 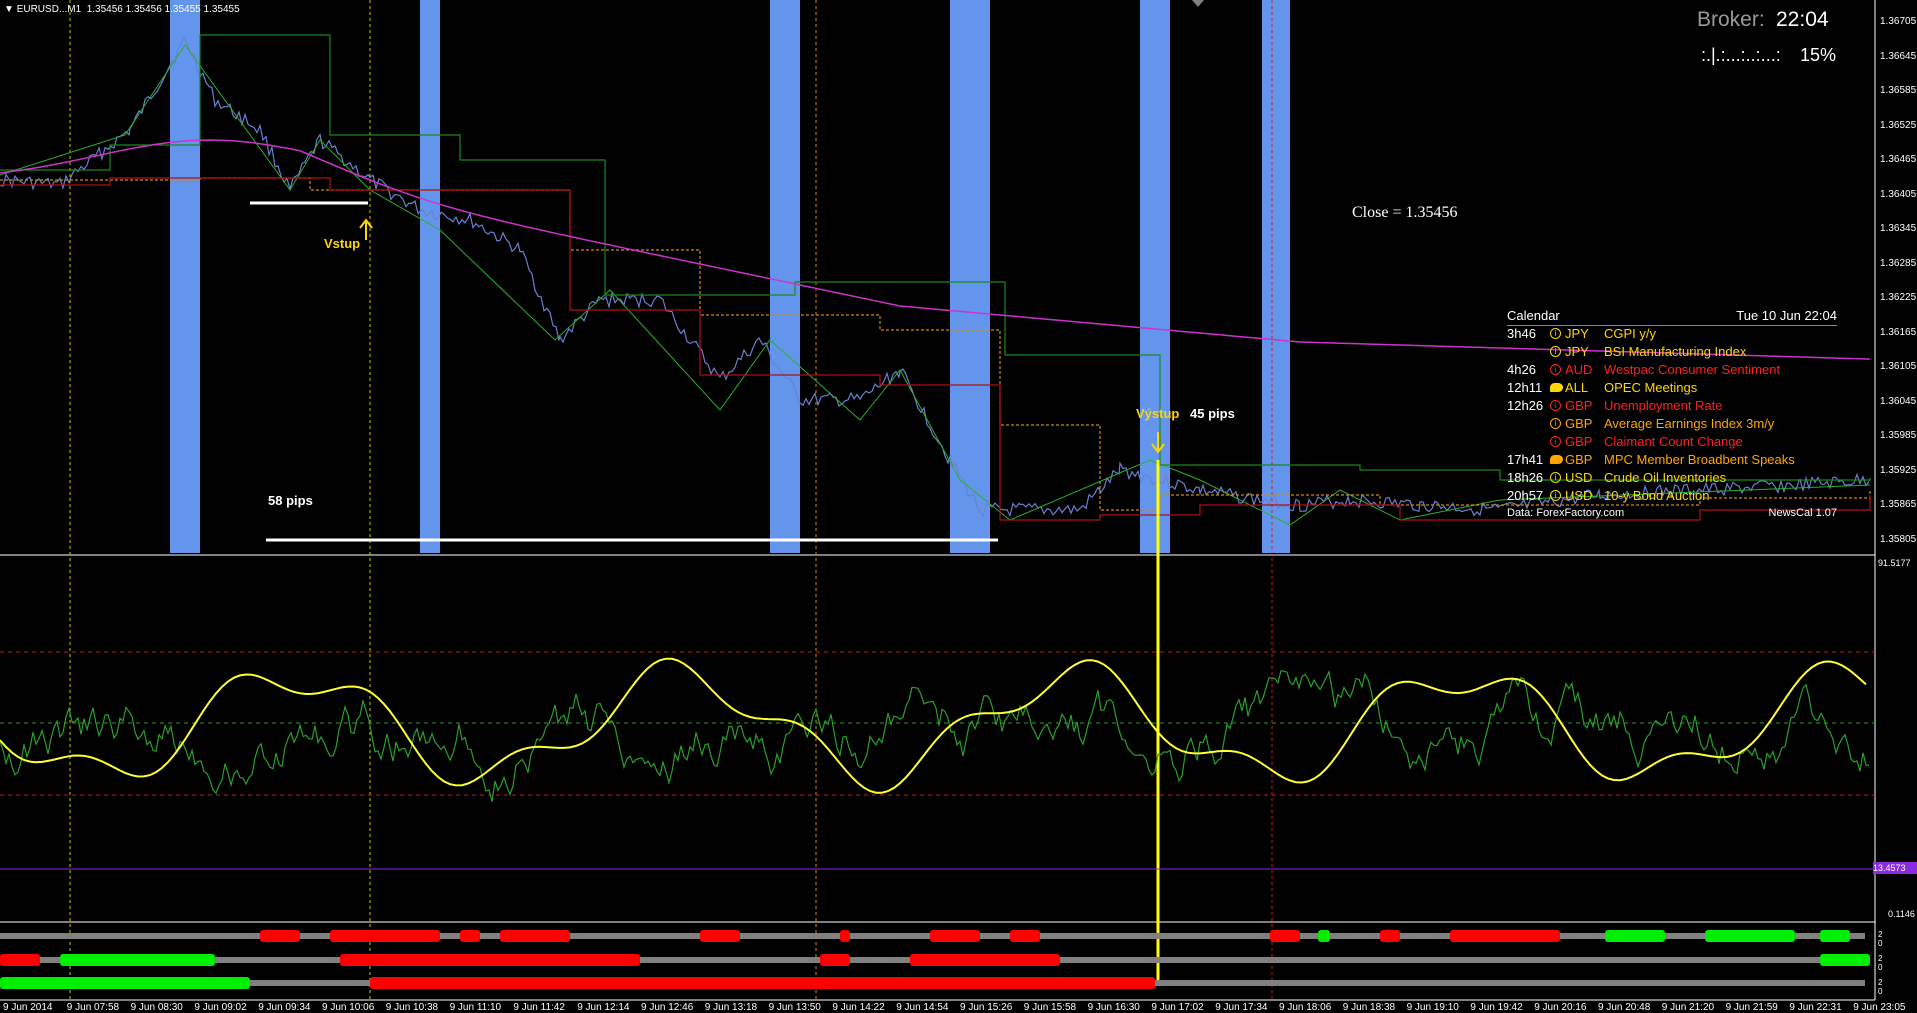 I want to click on event-time: 12h11, so click(x=1525, y=387).